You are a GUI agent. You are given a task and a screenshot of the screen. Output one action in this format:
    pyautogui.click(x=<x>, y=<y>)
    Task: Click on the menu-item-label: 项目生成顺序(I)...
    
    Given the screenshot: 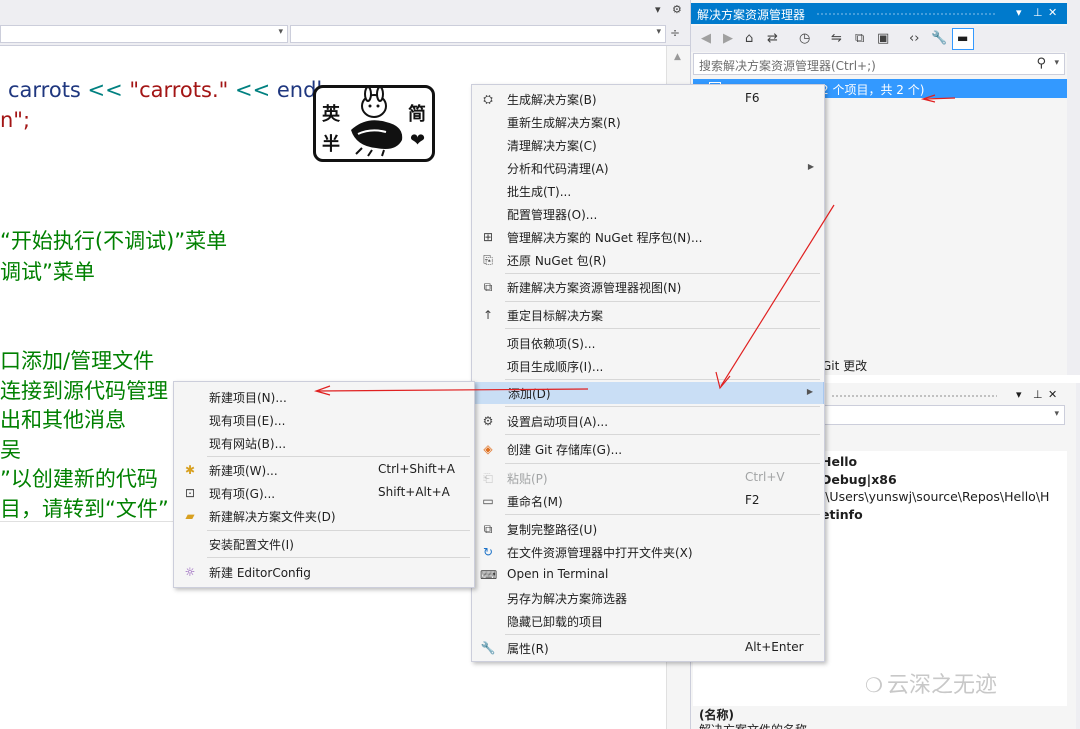 What is the action you would take?
    pyautogui.click(x=555, y=367)
    